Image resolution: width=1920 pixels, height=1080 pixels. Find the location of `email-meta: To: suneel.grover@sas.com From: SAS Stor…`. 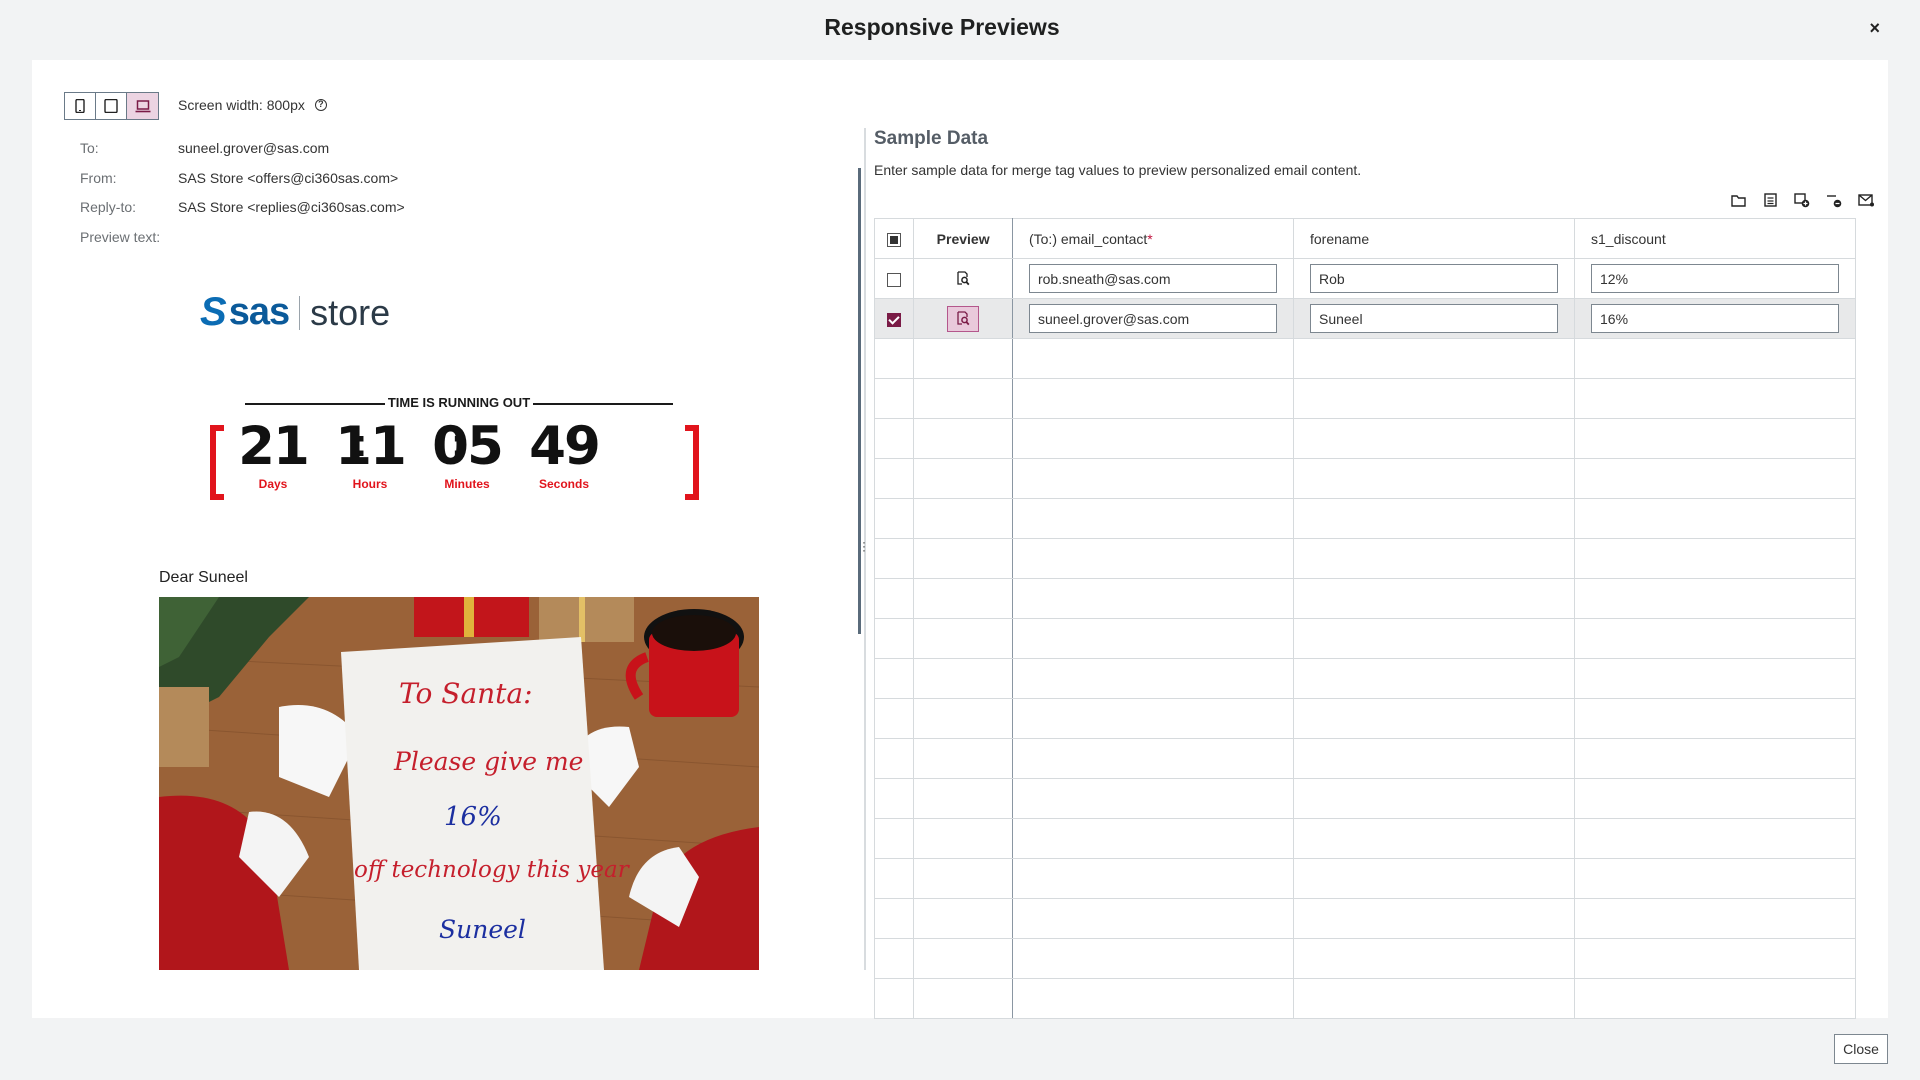

email-meta: To: suneel.grover@sas.com From: SAS Stor… is located at coordinates (242, 199).